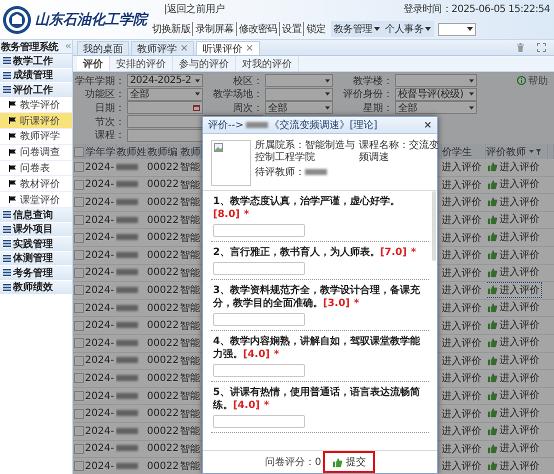 This screenshot has height=474, width=554. What do you see at coordinates (36, 215) in the screenshot?
I see `sidebar-group: 信息查询` at bounding box center [36, 215].